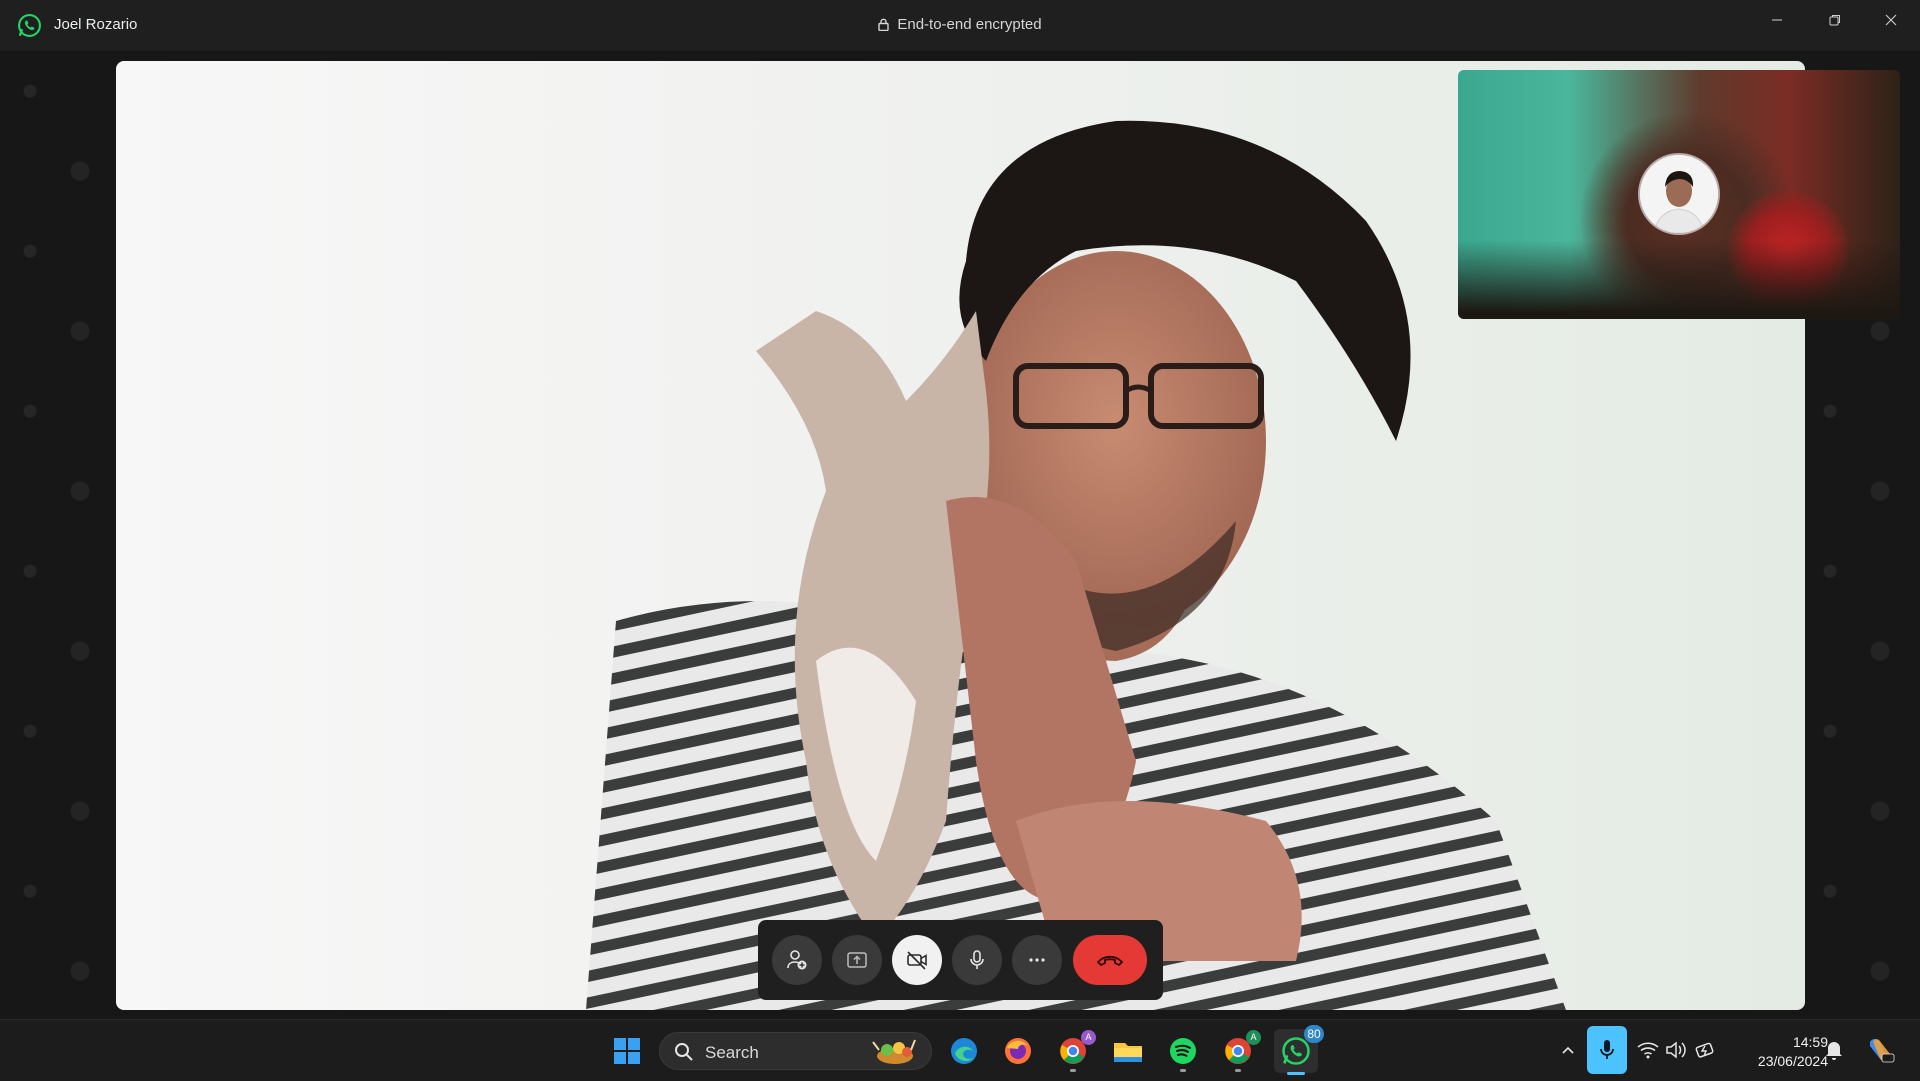  Describe the element at coordinates (795, 1051) in the screenshot. I see `taskbar-search: Search` at that location.